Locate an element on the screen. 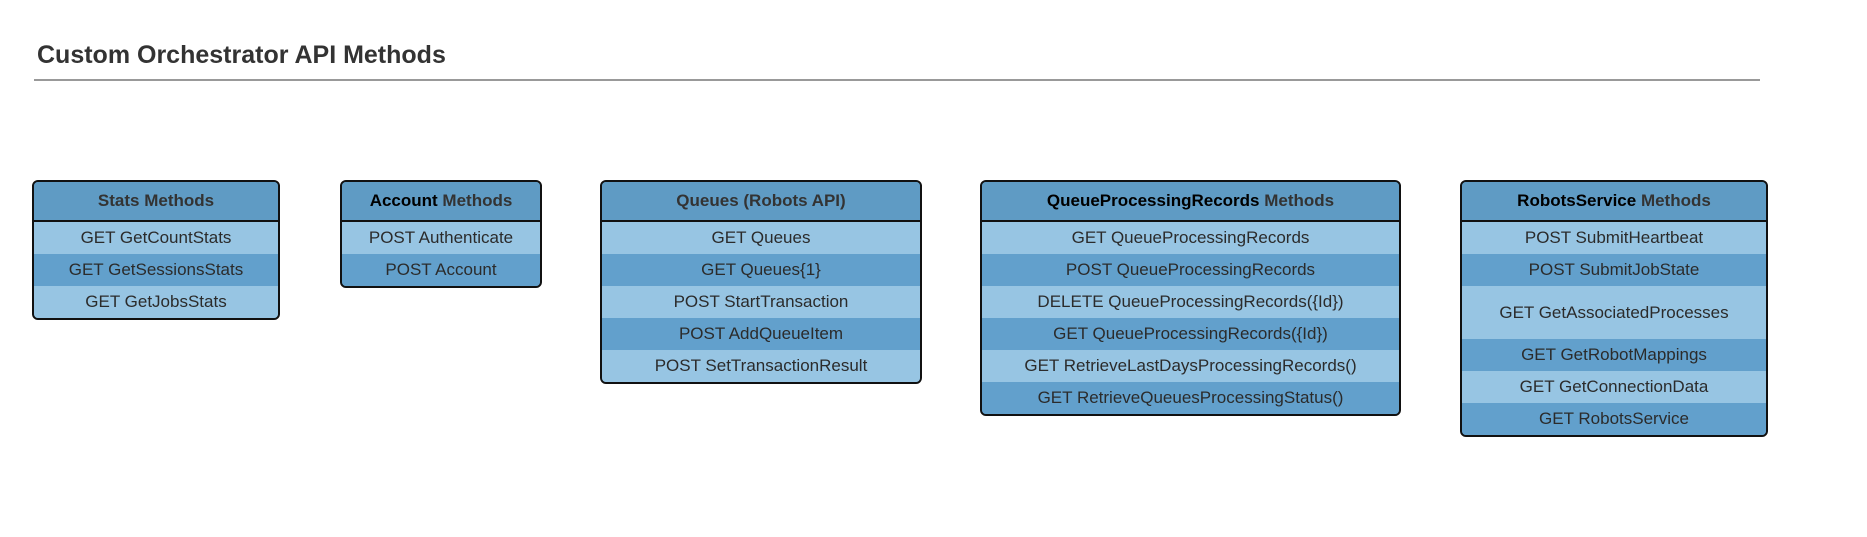 The width and height of the screenshot is (1867, 537). method-row: GET GetCountStats is located at coordinates (156, 238).